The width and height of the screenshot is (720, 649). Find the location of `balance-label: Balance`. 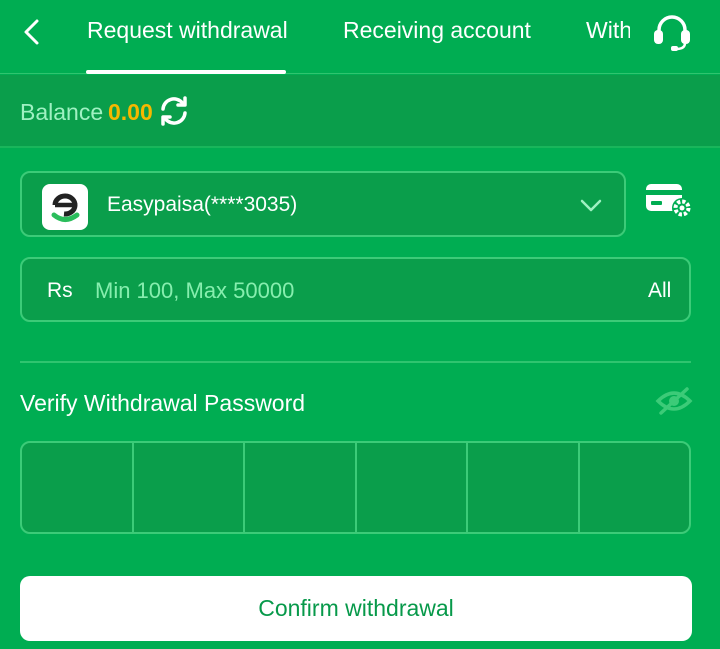

balance-label: Balance is located at coordinates (62, 112).